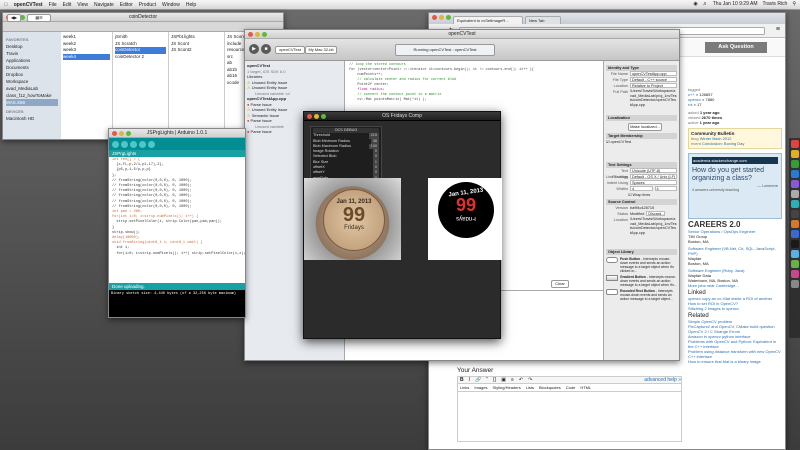  I want to click on help-tab: Links, so click(464, 387).